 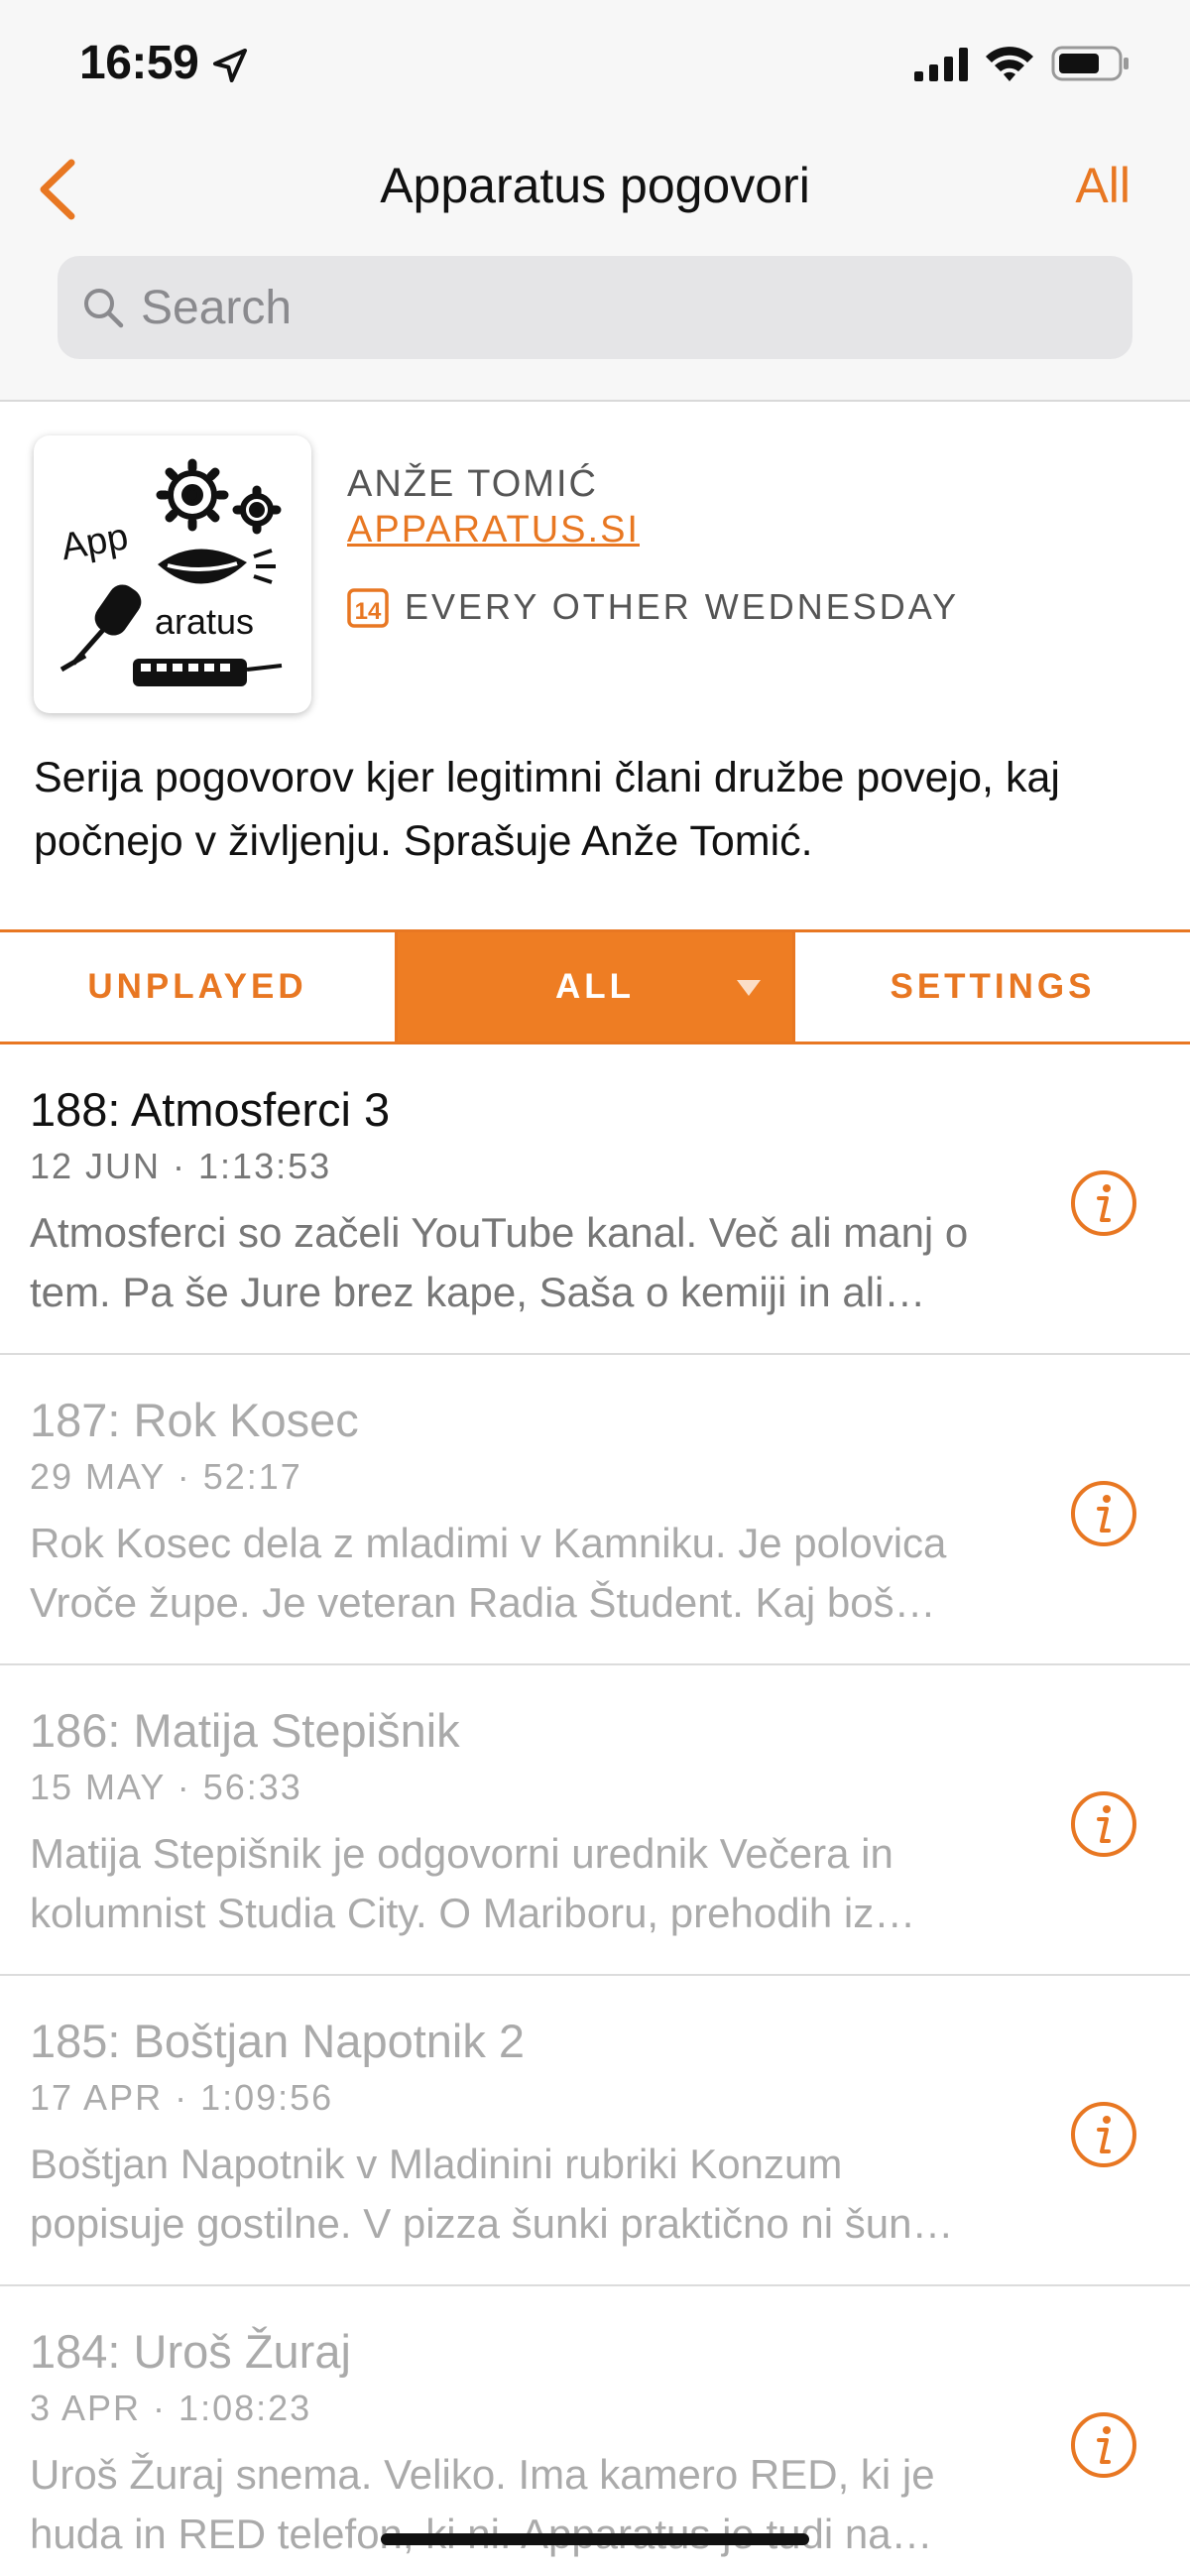 I want to click on tab-unplayed-label: UNPLAYED, so click(x=197, y=986).